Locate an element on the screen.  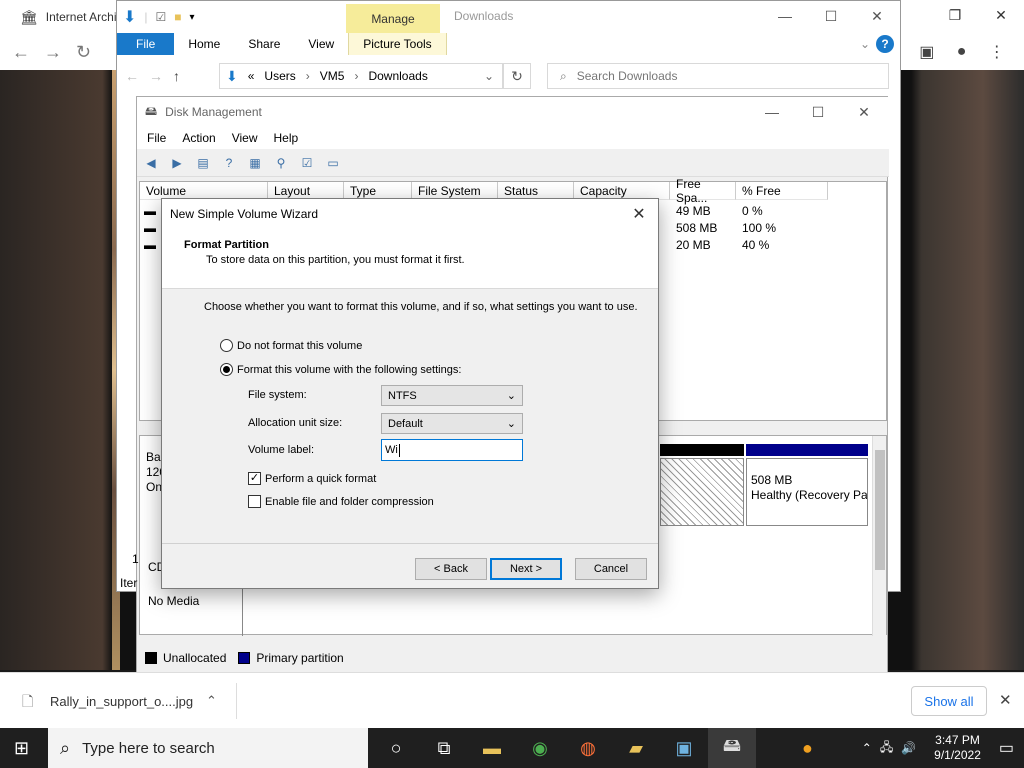
unallocated-partition is located at coordinates (702, 492).